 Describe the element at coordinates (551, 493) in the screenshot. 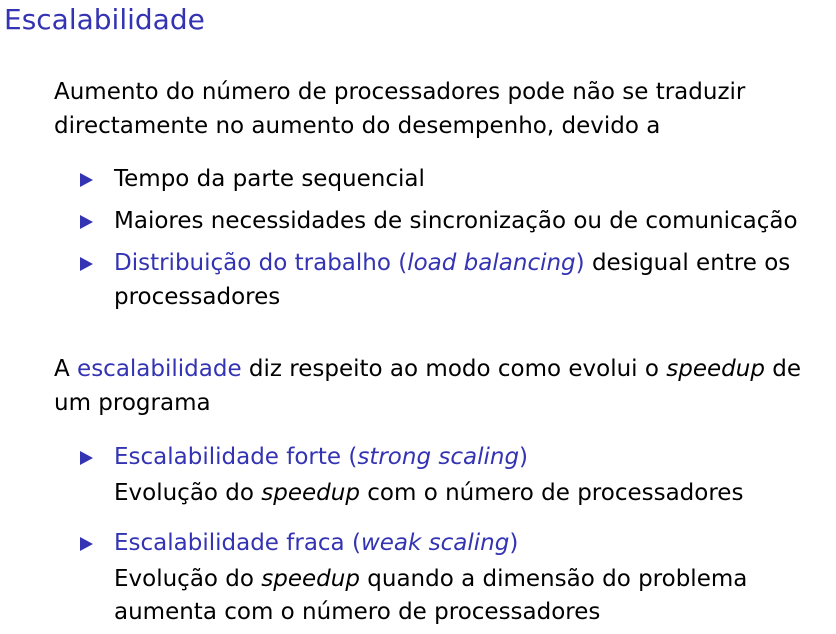

I see `strong-desc-b: com o número de processadores` at that location.